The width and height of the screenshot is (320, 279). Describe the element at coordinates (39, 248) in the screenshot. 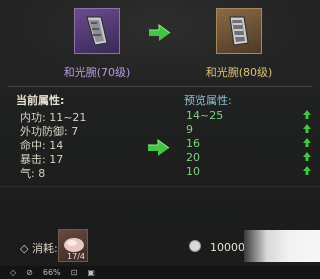

I see `cost-label: ◇ 消耗:` at that location.